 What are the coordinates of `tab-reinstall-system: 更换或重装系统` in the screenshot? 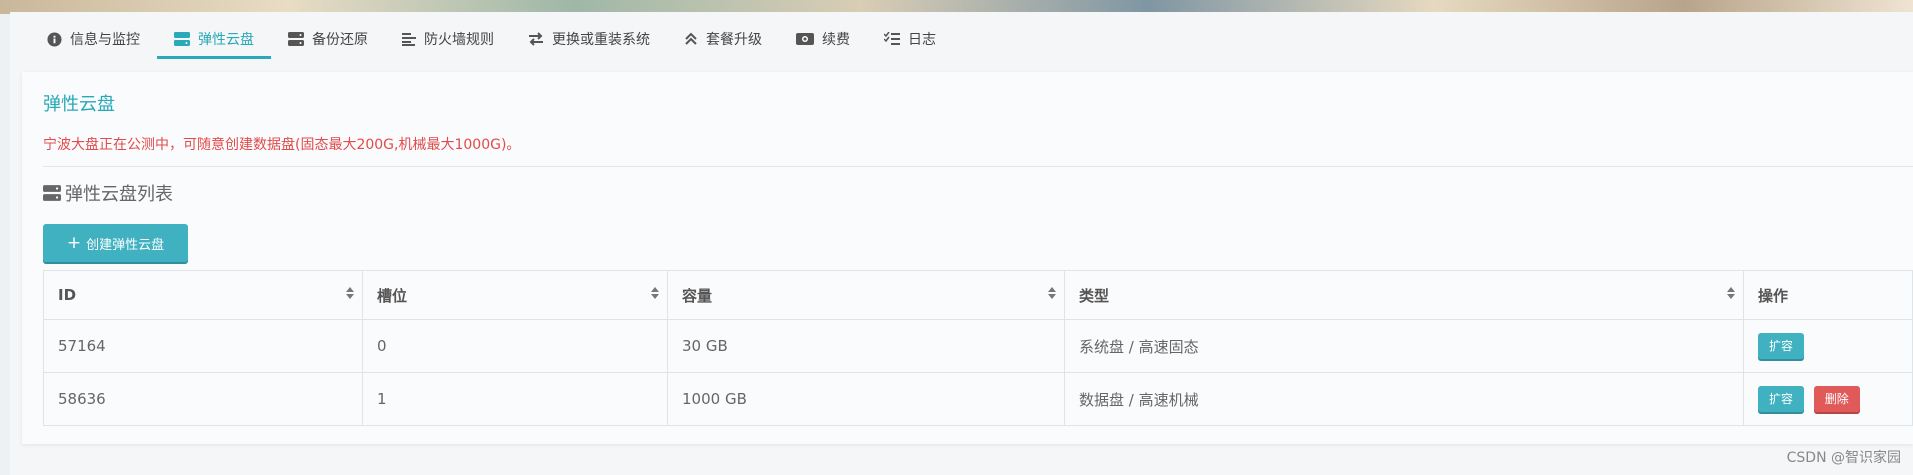 It's located at (589, 39).